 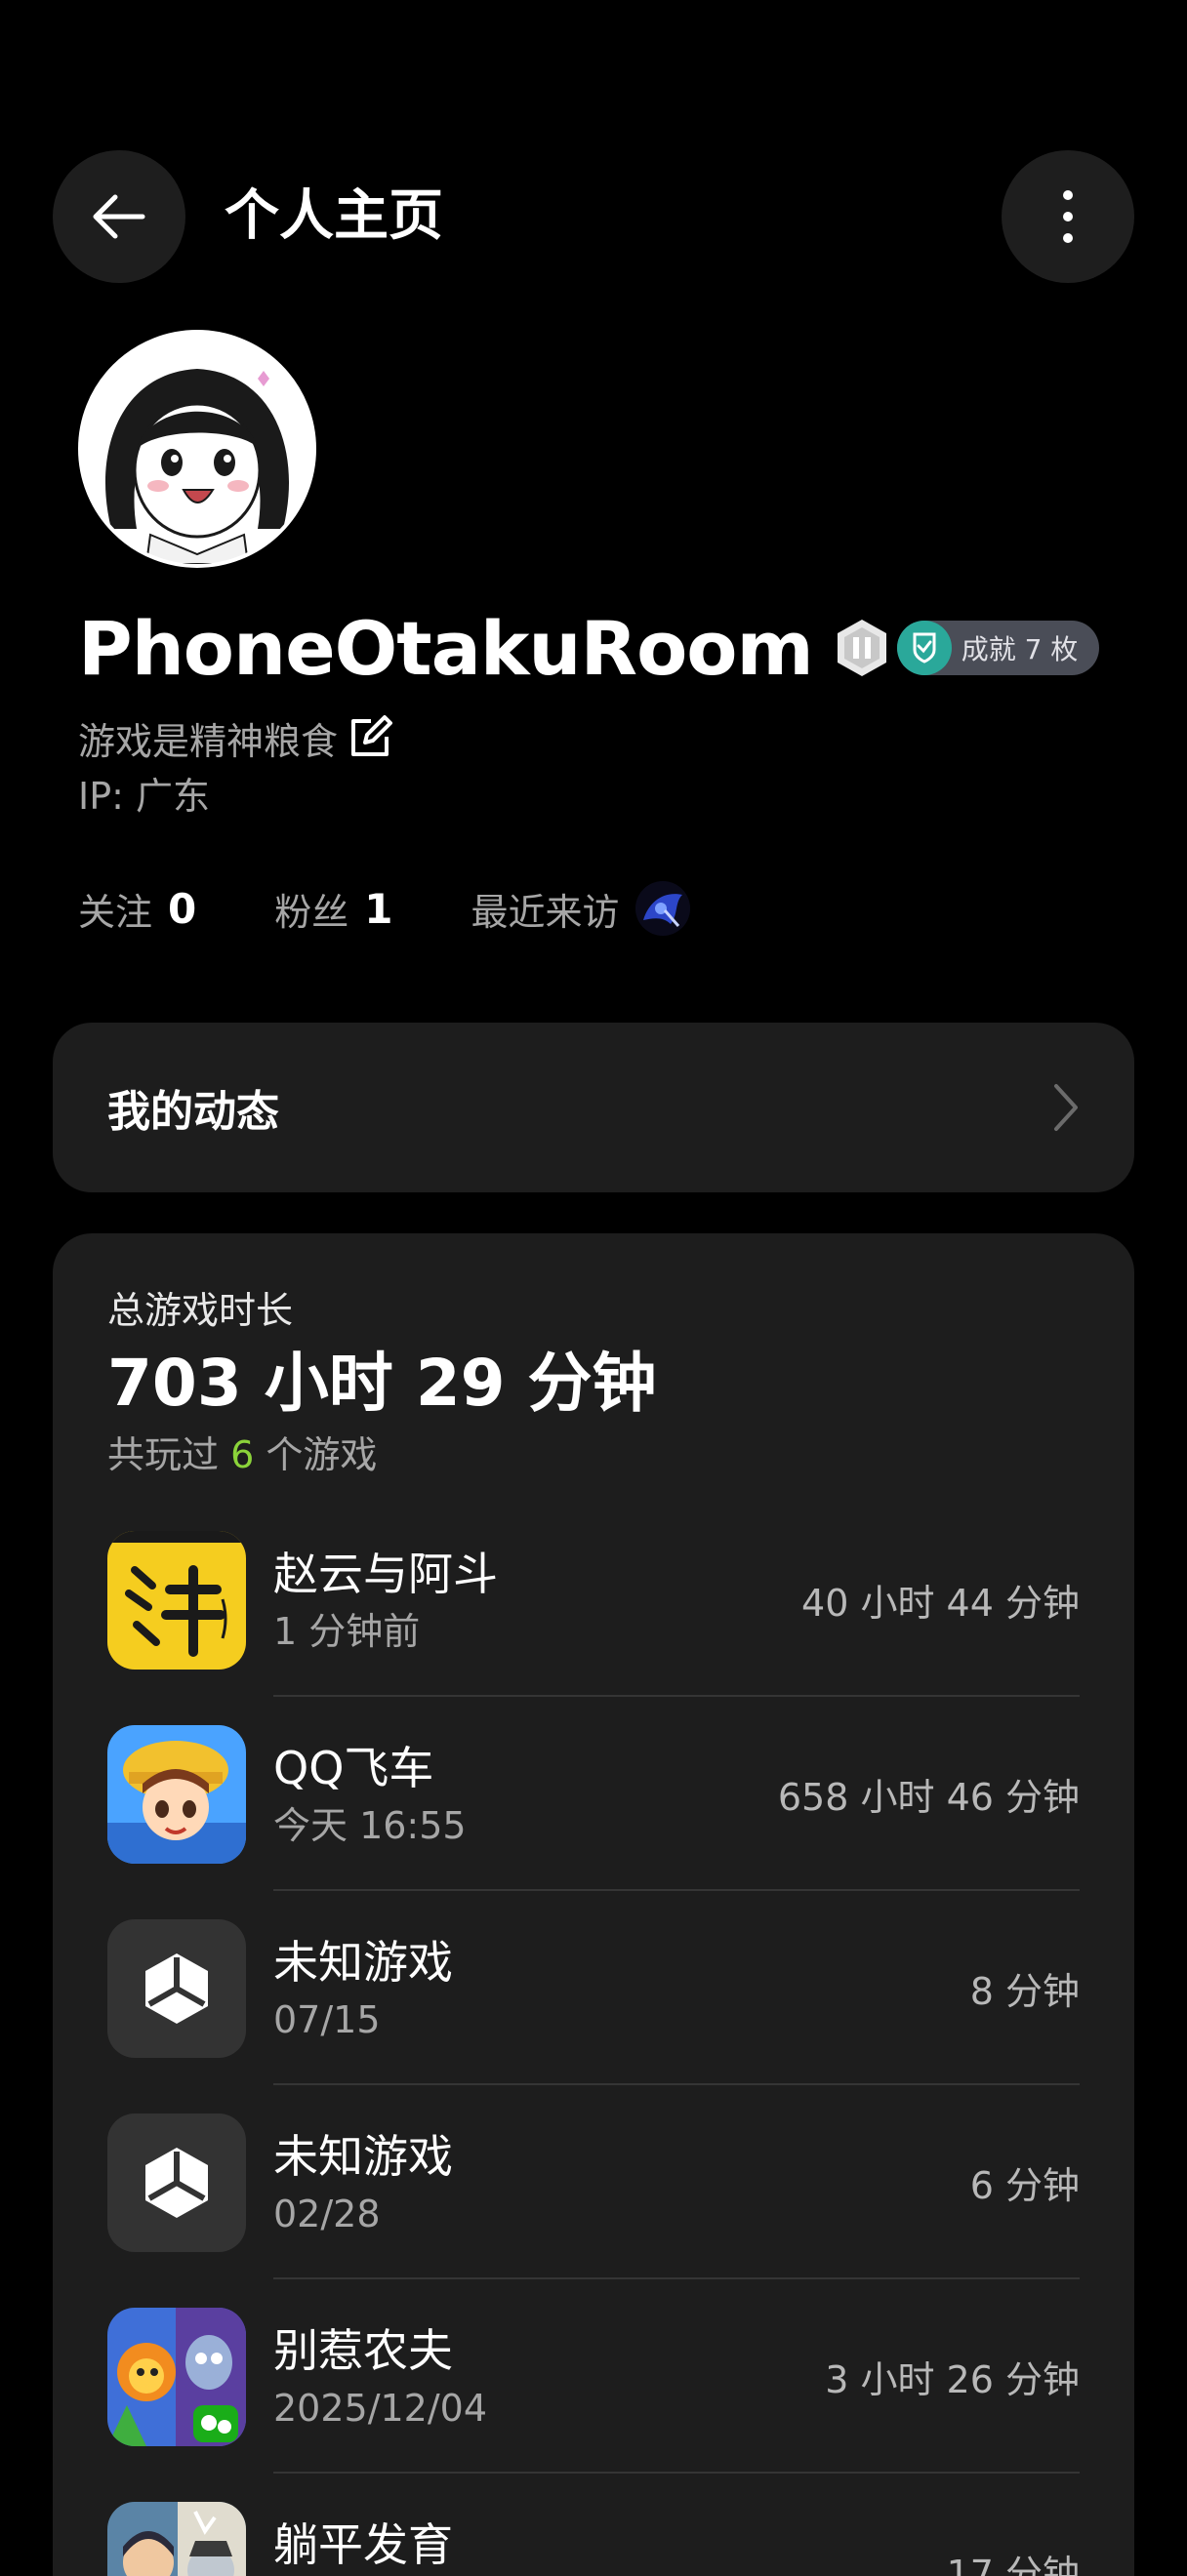 What do you see at coordinates (363, 2350) in the screenshot?
I see `game-name: 别惹农夫` at bounding box center [363, 2350].